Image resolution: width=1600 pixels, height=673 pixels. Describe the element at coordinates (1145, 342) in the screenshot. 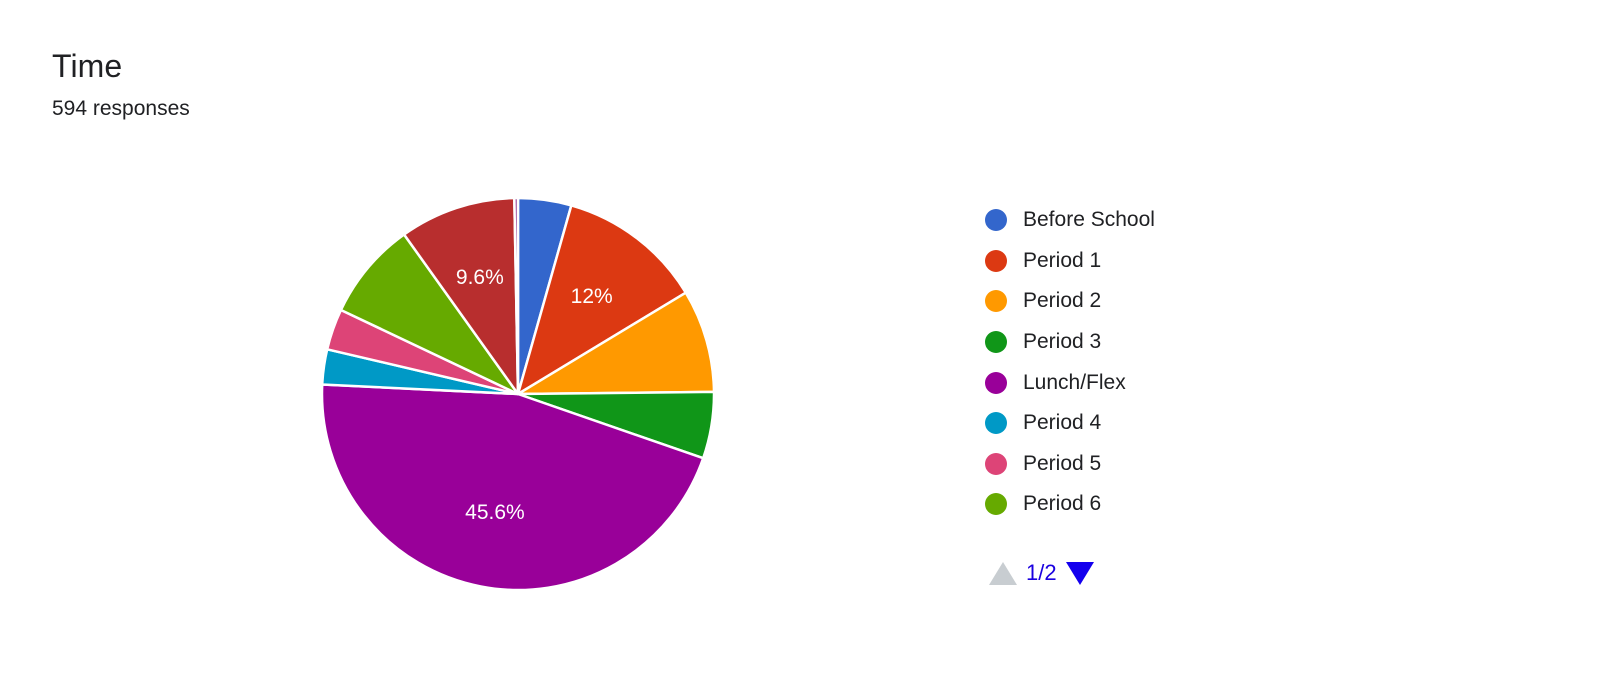

I see `legend-item: Period 3` at that location.